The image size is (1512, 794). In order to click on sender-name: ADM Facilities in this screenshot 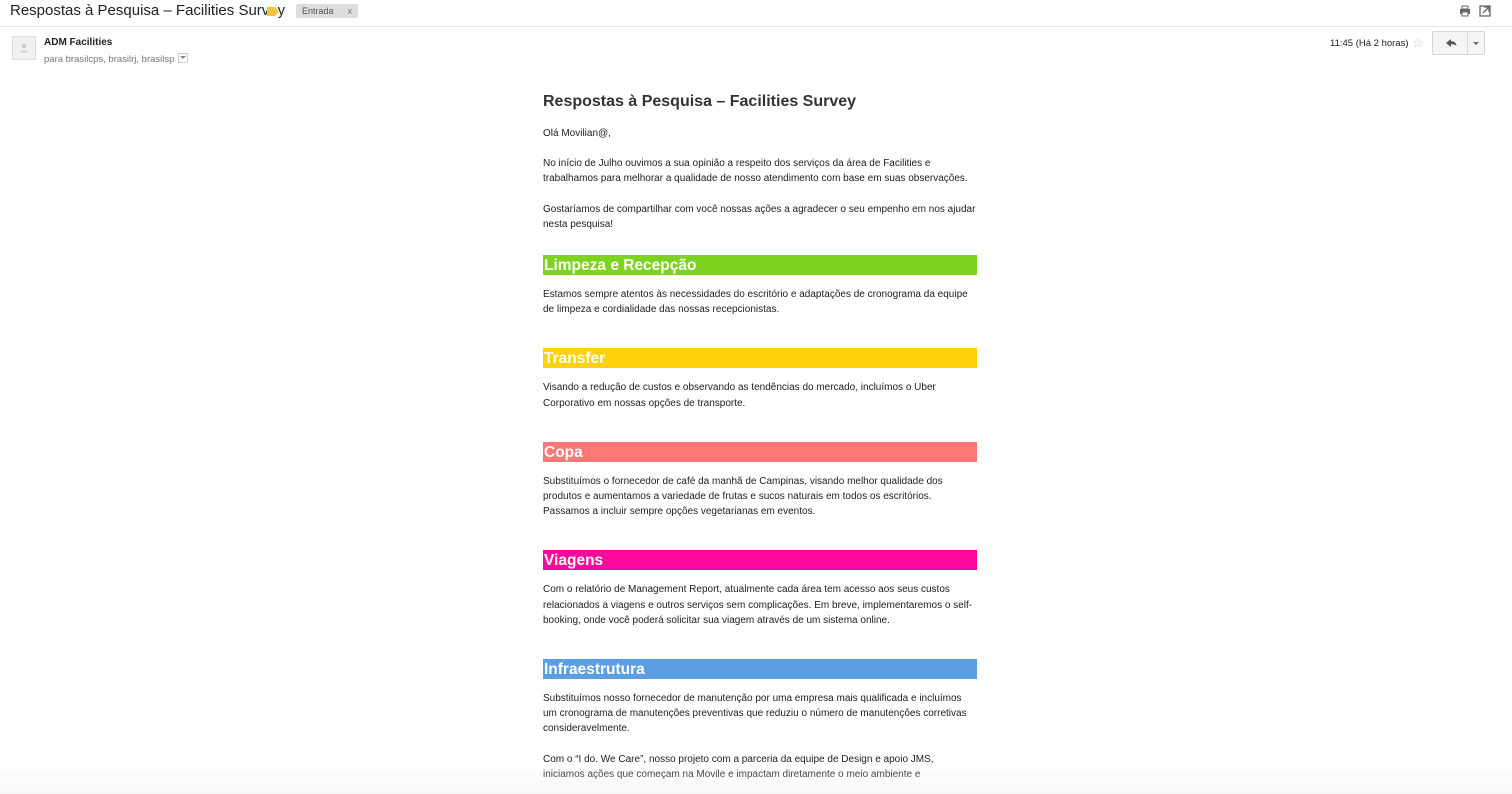, I will do `click(78, 42)`.